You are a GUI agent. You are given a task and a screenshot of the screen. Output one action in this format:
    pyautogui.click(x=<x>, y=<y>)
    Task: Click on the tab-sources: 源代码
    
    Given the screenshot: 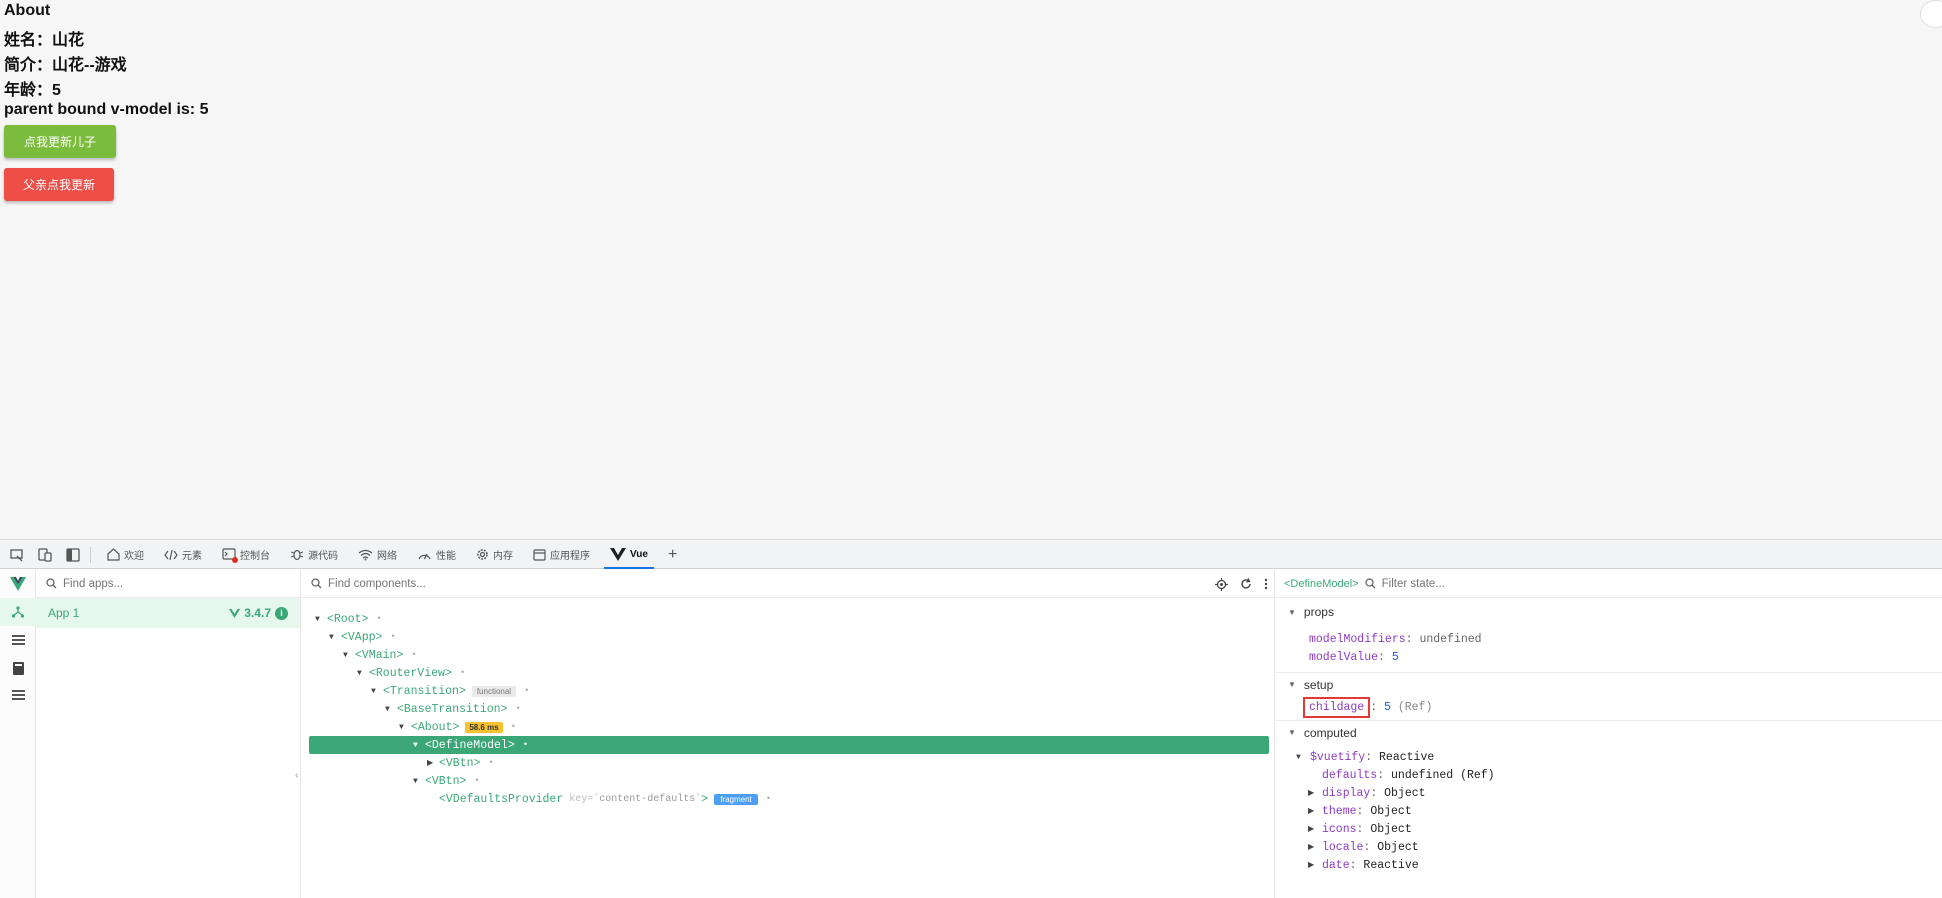 What is the action you would take?
    pyautogui.click(x=314, y=555)
    